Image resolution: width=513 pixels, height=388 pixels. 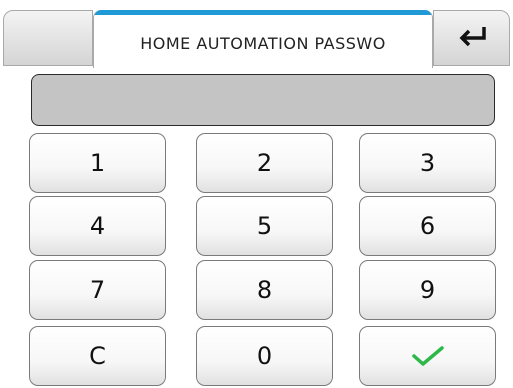 What do you see at coordinates (427, 290) in the screenshot?
I see `key-9: 9` at bounding box center [427, 290].